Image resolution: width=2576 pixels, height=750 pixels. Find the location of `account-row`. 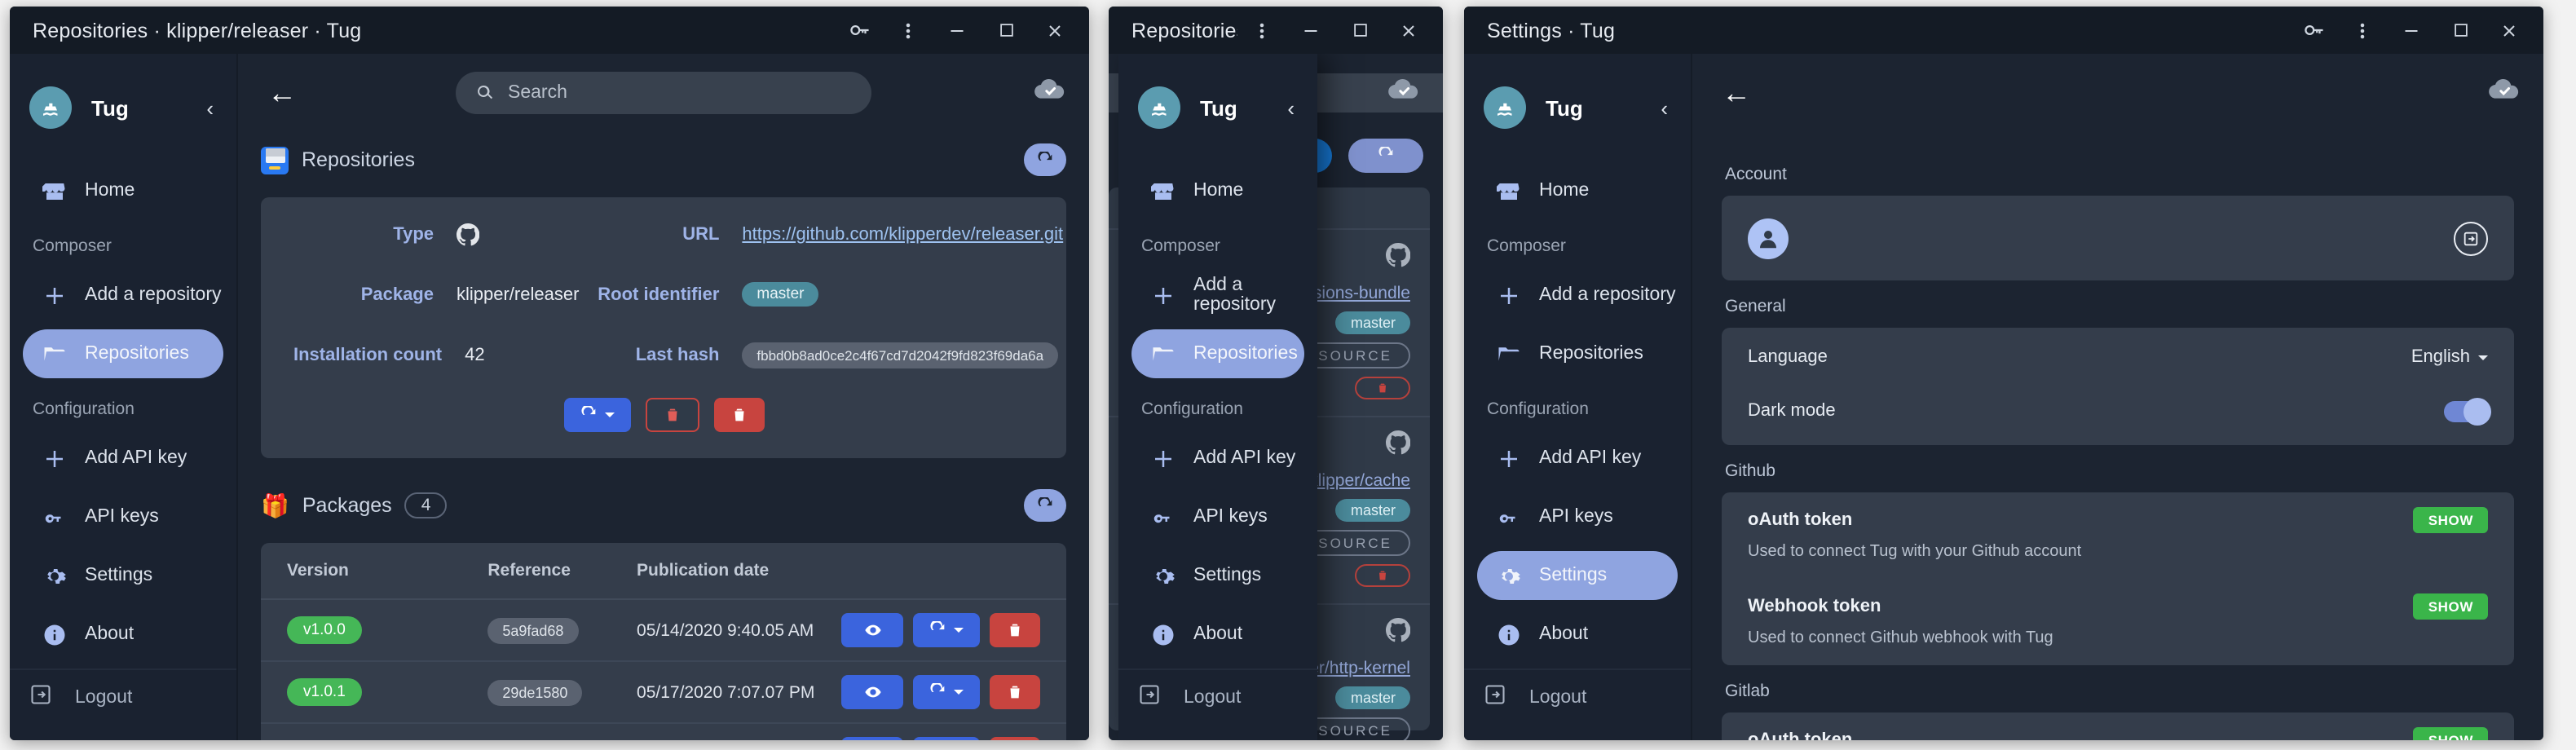

account-row is located at coordinates (2118, 238).